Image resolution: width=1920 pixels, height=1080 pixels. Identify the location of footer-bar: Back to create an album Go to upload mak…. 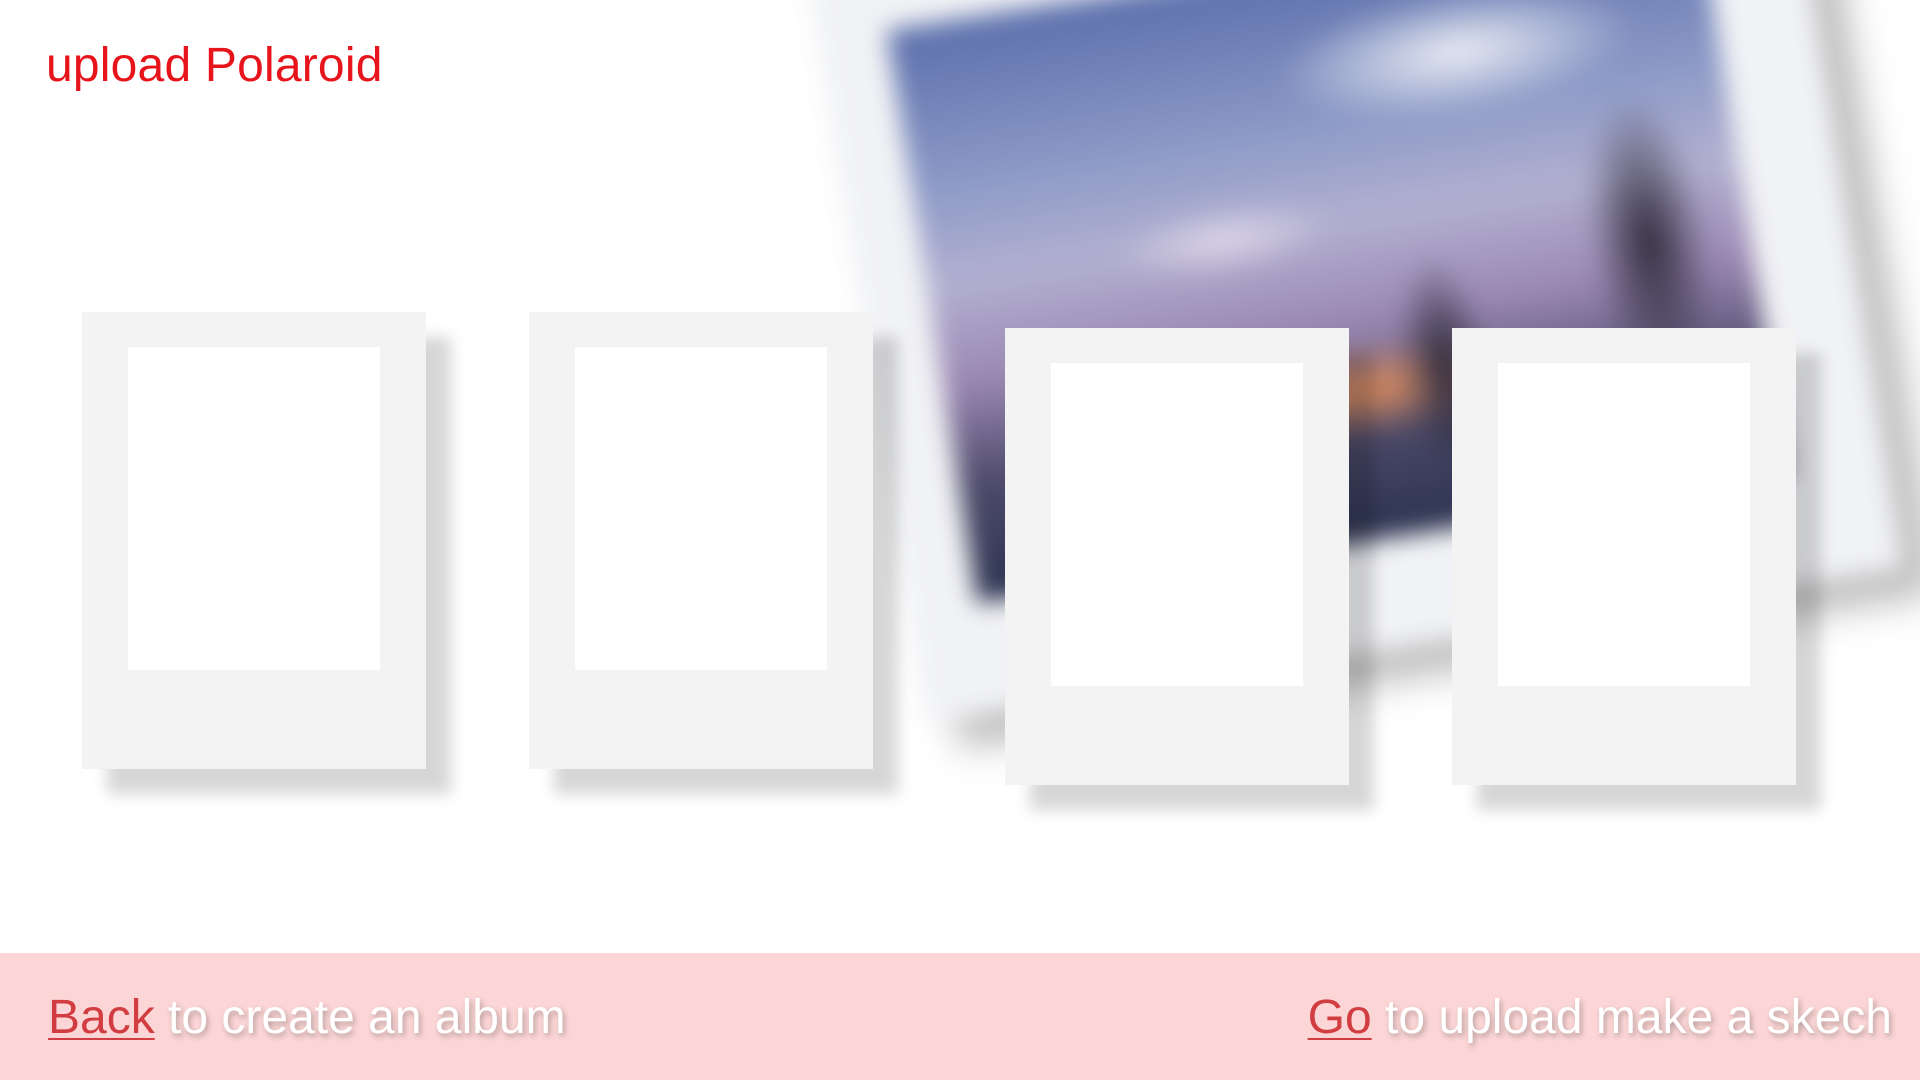
(960, 1016).